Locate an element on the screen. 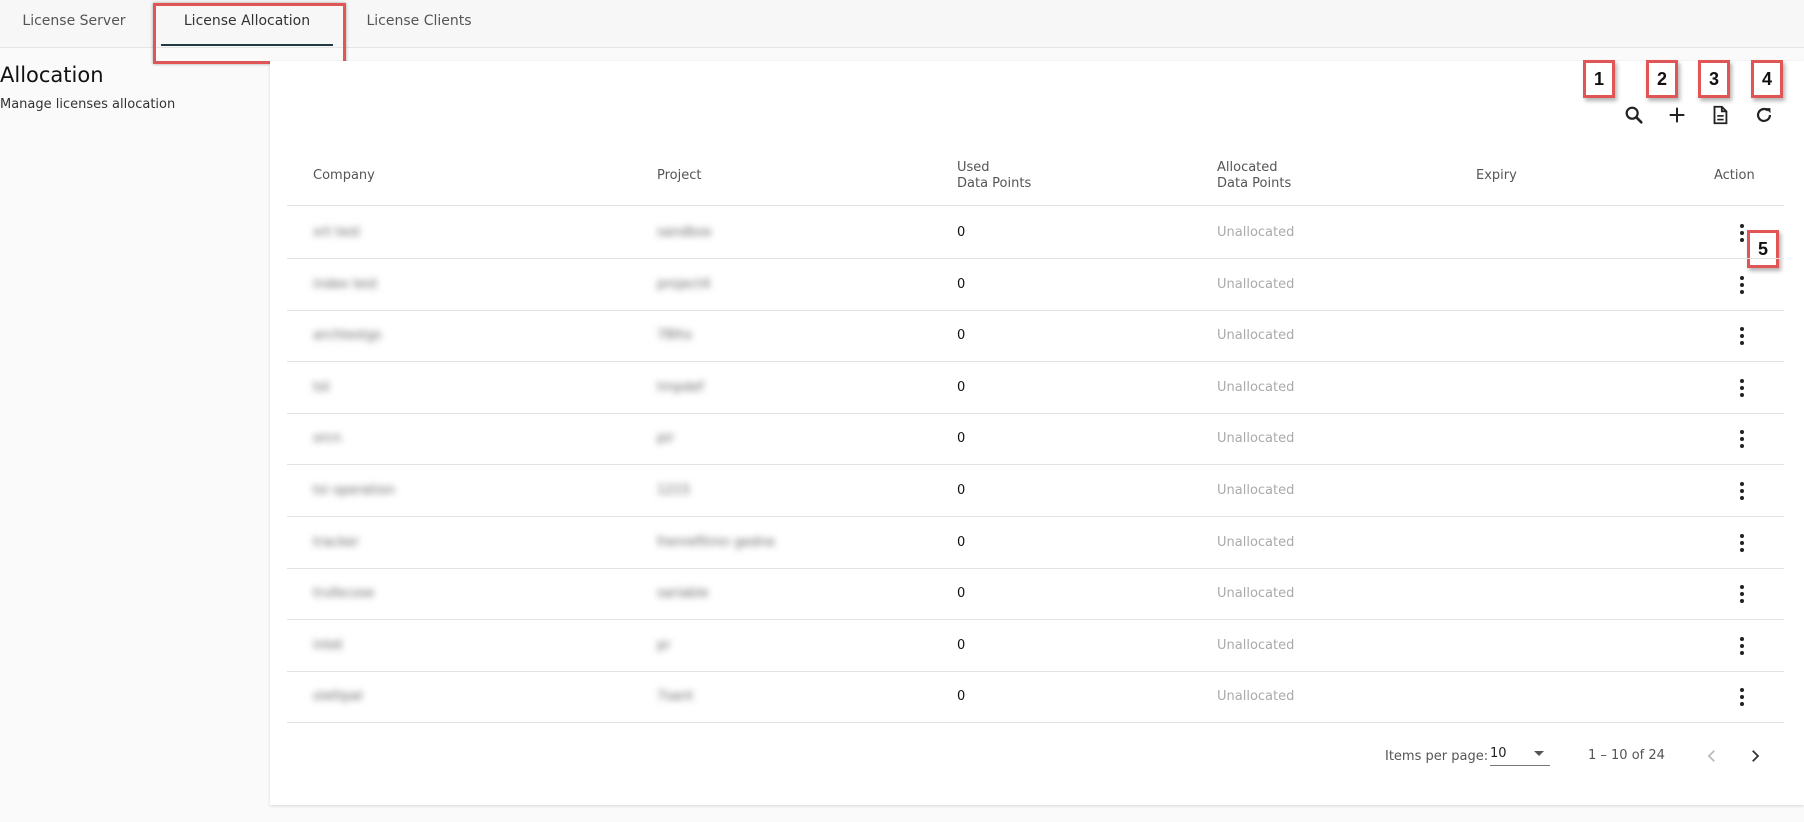 This screenshot has width=1804, height=822. items-per-page-value: 10 is located at coordinates (1498, 753).